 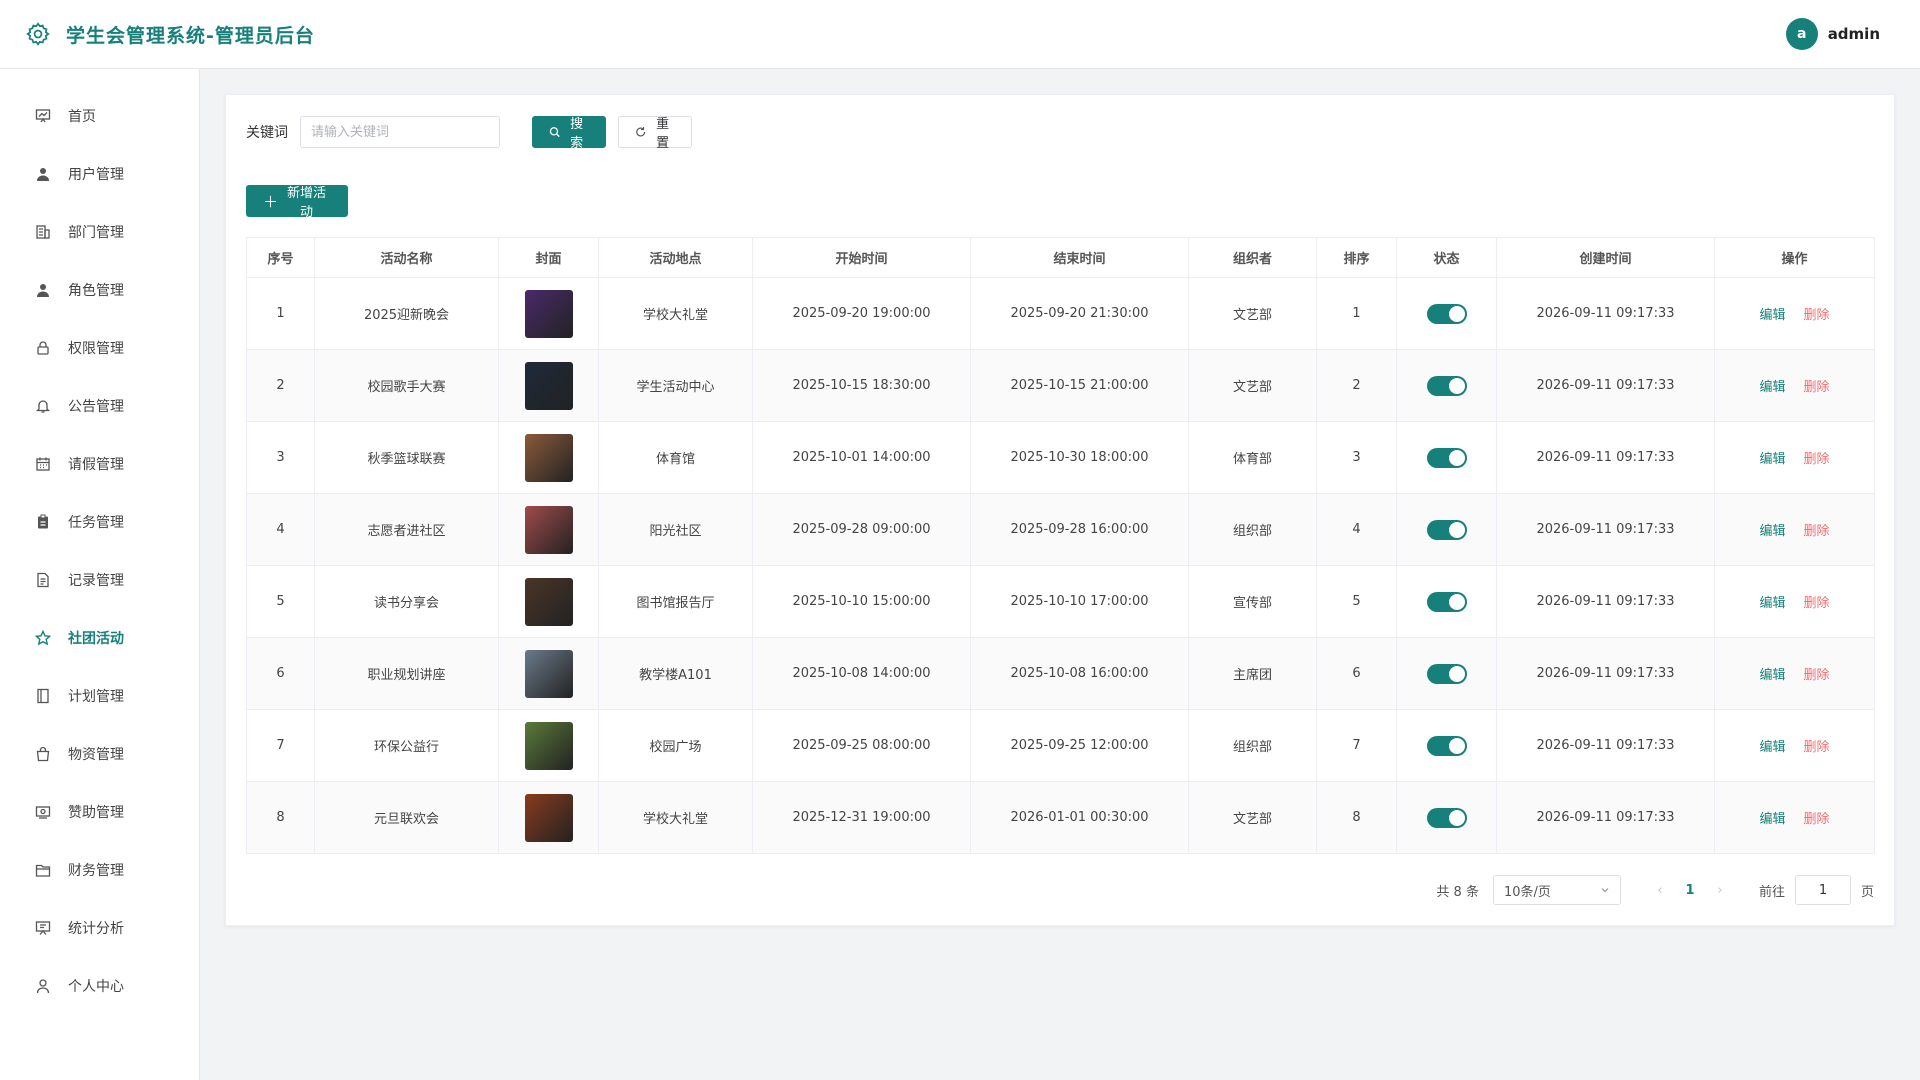 I want to click on clipboard-icon, so click(x=43, y=522).